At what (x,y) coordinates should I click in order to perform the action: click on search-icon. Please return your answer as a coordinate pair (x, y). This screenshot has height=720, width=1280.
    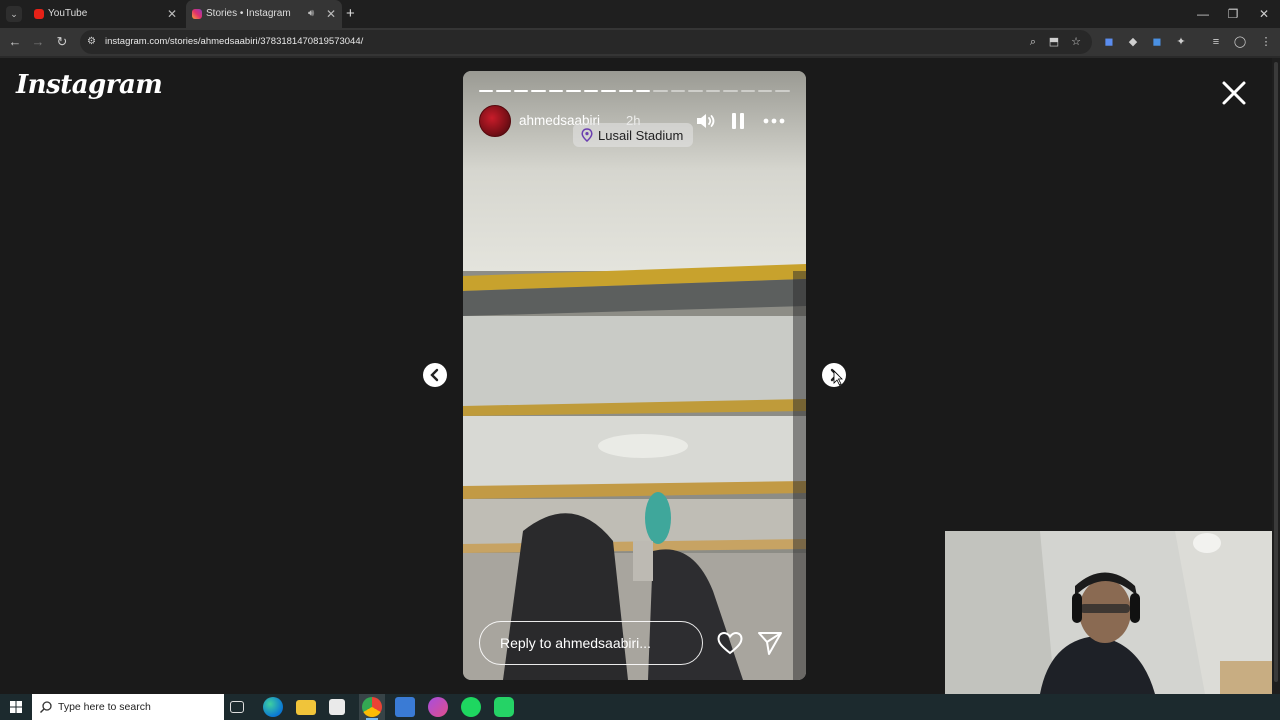
    Looking at the image, I should click on (46, 707).